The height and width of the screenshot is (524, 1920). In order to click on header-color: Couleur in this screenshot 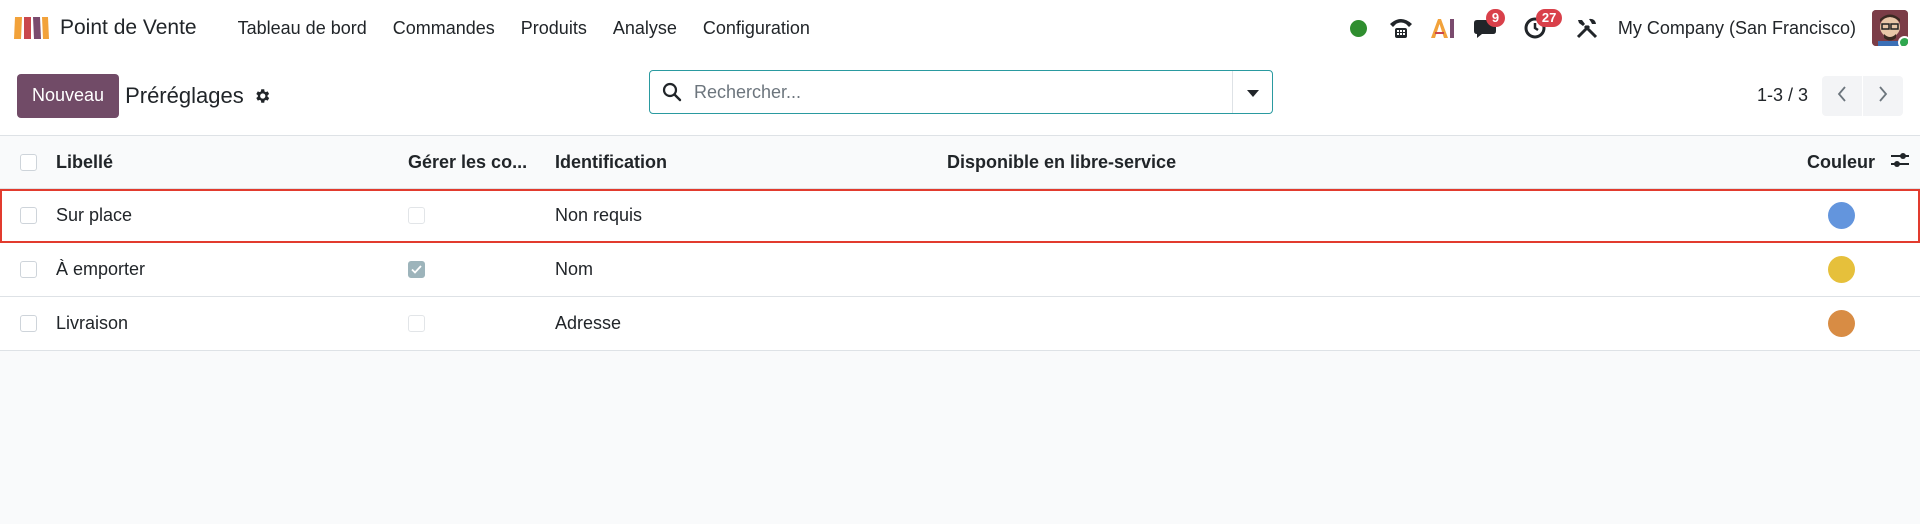, I will do `click(1841, 162)`.